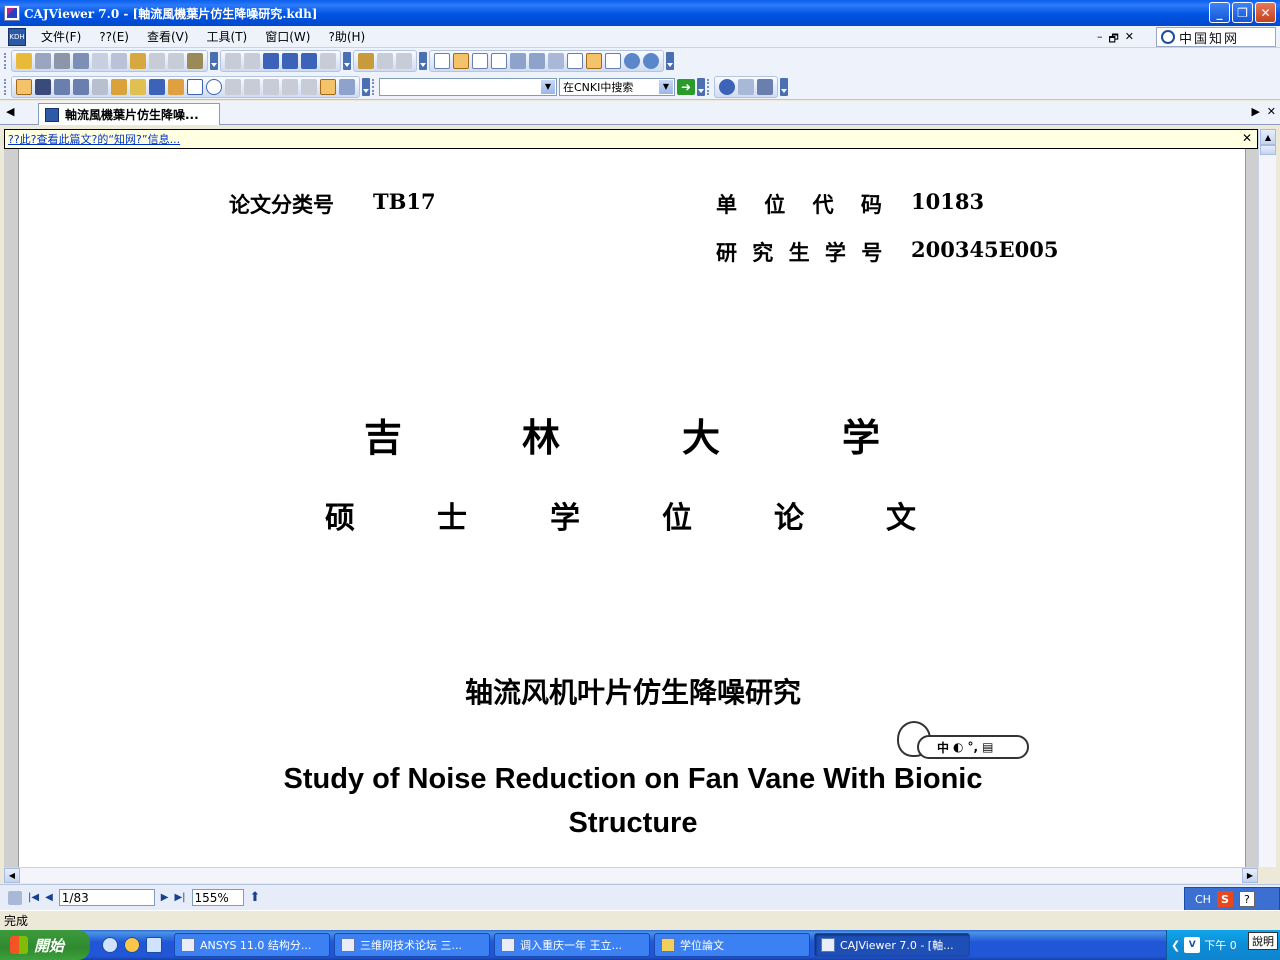  What do you see at coordinates (1113, 39) in the screenshot?
I see `mdi-restore-button: 🗗` at bounding box center [1113, 39].